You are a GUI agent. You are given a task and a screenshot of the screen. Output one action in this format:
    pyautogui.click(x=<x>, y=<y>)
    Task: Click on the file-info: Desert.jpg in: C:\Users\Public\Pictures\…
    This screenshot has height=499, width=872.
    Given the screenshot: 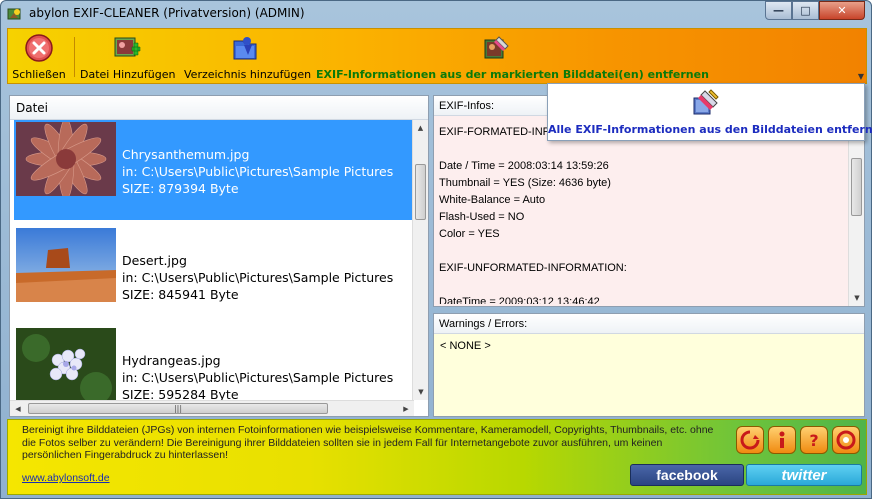 What is the action you would take?
    pyautogui.click(x=257, y=277)
    